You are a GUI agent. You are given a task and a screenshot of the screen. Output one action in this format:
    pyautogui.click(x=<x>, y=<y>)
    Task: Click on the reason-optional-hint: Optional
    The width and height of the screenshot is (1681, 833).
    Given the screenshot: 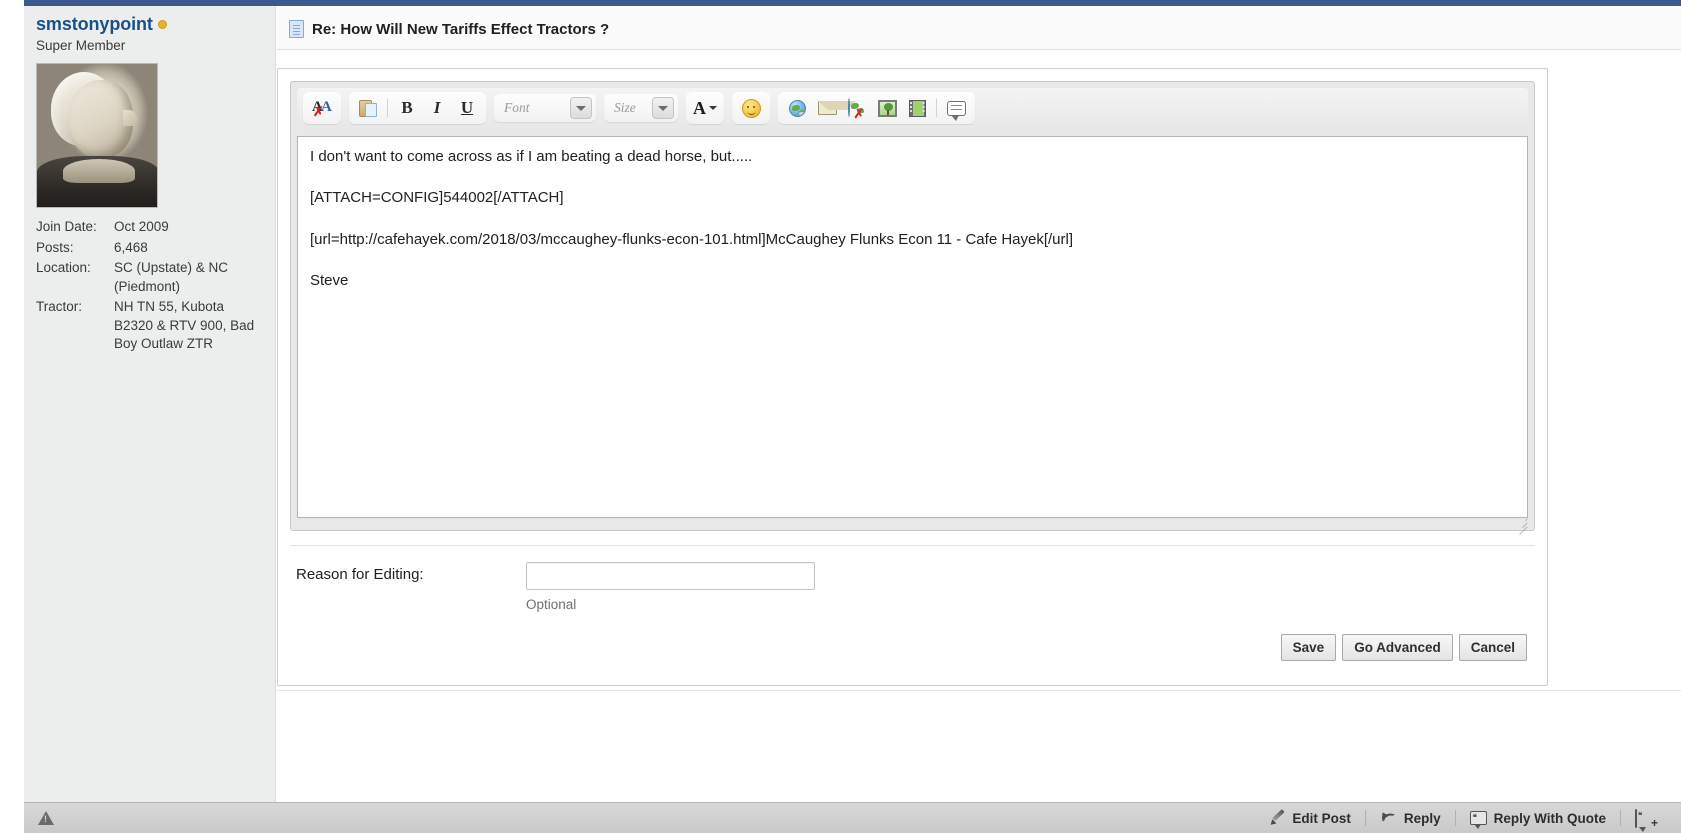 What is the action you would take?
    pyautogui.click(x=551, y=604)
    